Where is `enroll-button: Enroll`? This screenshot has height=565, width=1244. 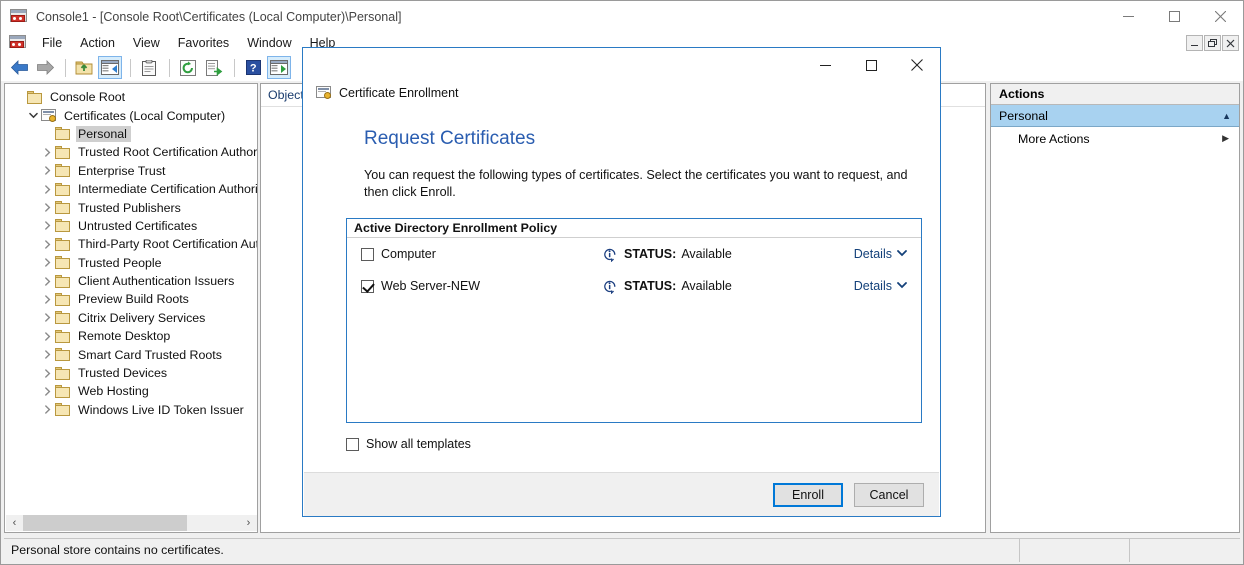
enroll-button: Enroll is located at coordinates (808, 494).